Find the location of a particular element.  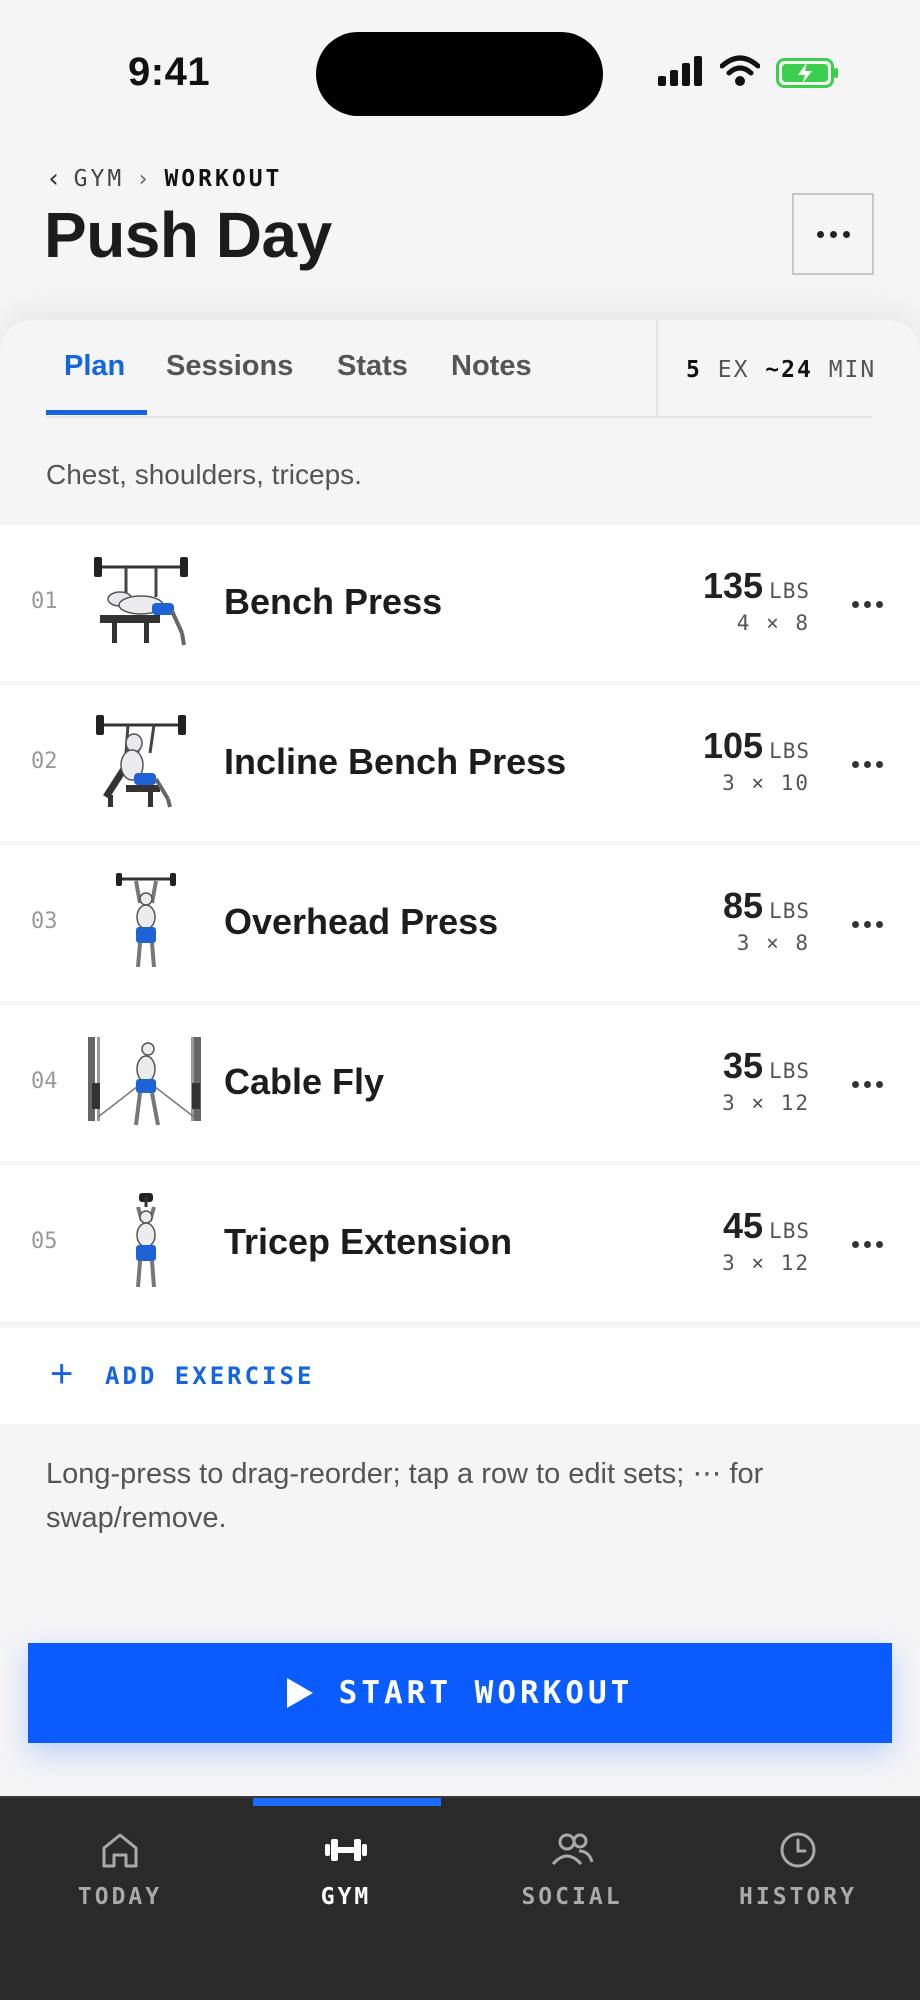

exercise-sets: 3 × 8 is located at coordinates (773, 943).